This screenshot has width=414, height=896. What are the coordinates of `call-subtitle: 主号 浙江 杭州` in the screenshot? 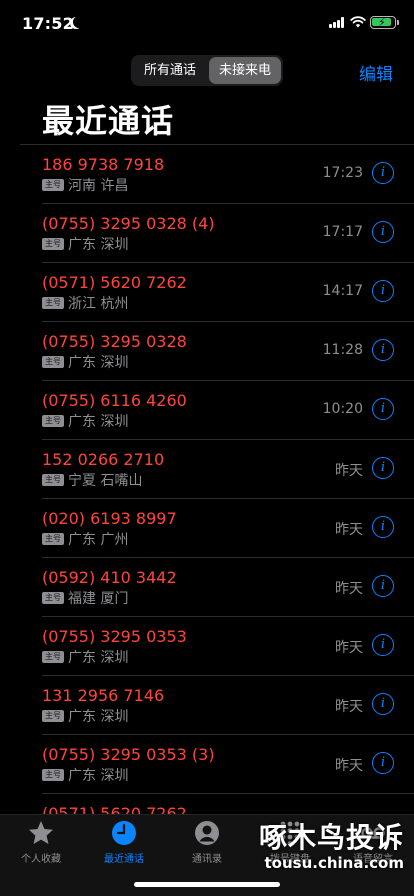 It's located at (85, 303).